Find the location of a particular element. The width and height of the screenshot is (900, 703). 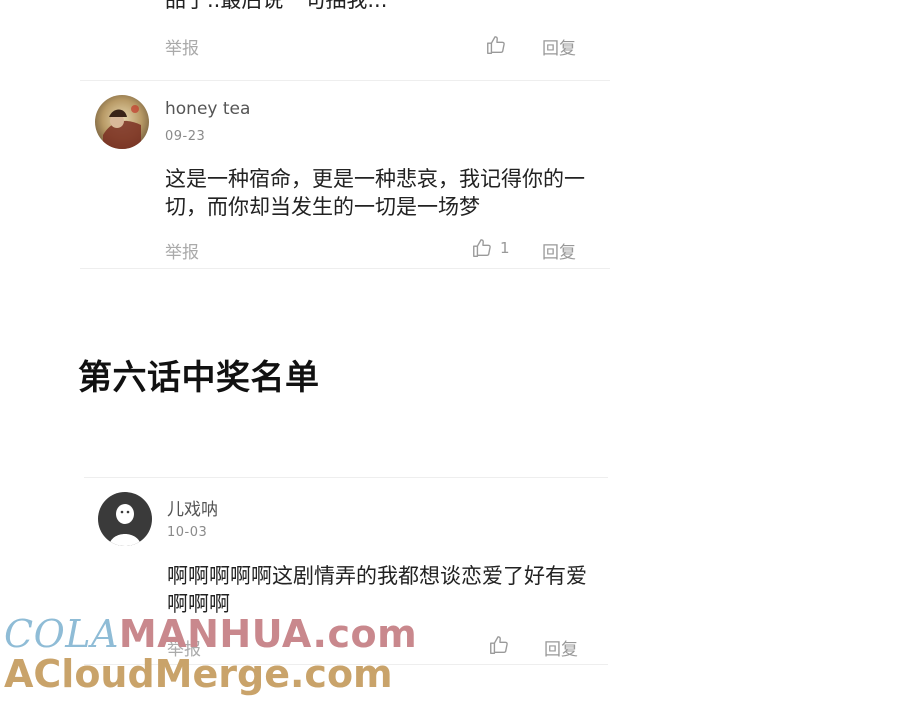

section-title: 第六话中奖名单 is located at coordinates (199, 378).